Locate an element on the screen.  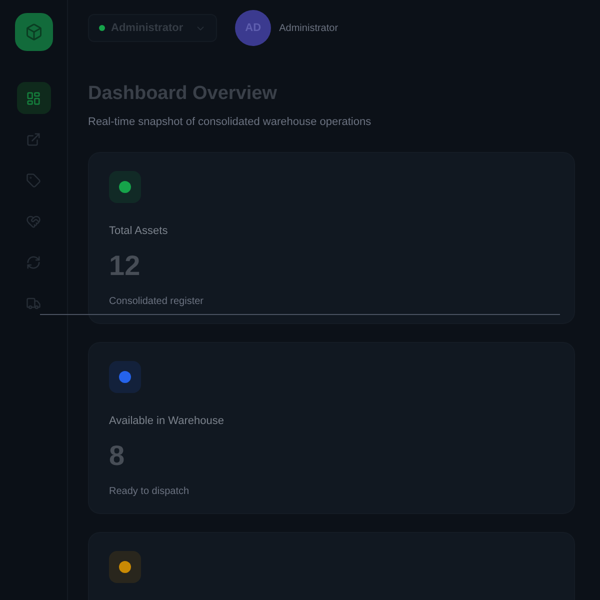
logo-icon is located at coordinates (33, 32).